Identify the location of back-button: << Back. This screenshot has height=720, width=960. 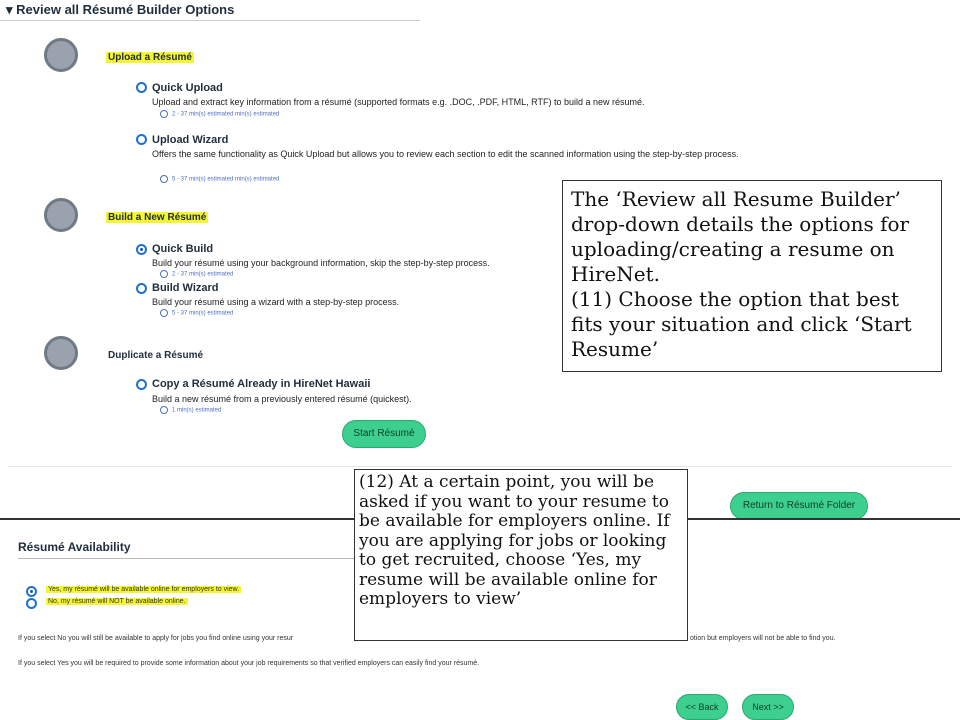
(702, 707).